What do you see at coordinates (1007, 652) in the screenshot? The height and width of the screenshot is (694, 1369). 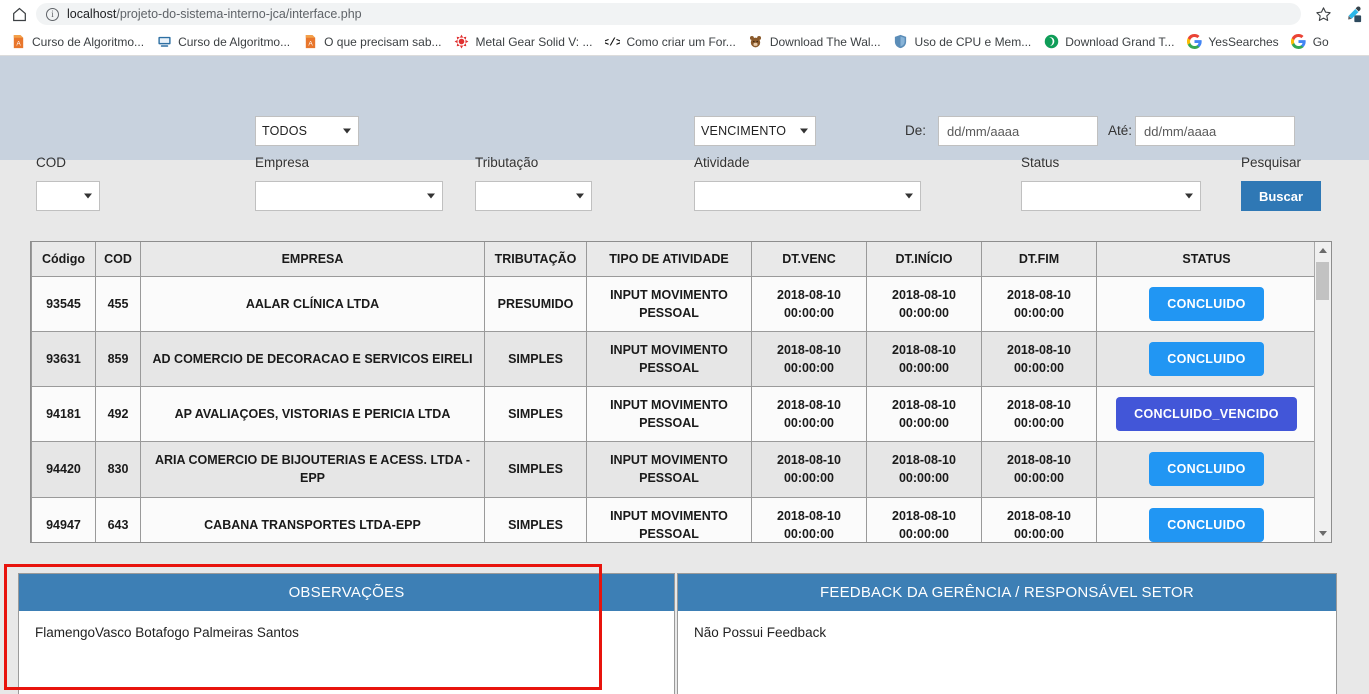 I see `feedback-text: Não Possui Feedback` at bounding box center [1007, 652].